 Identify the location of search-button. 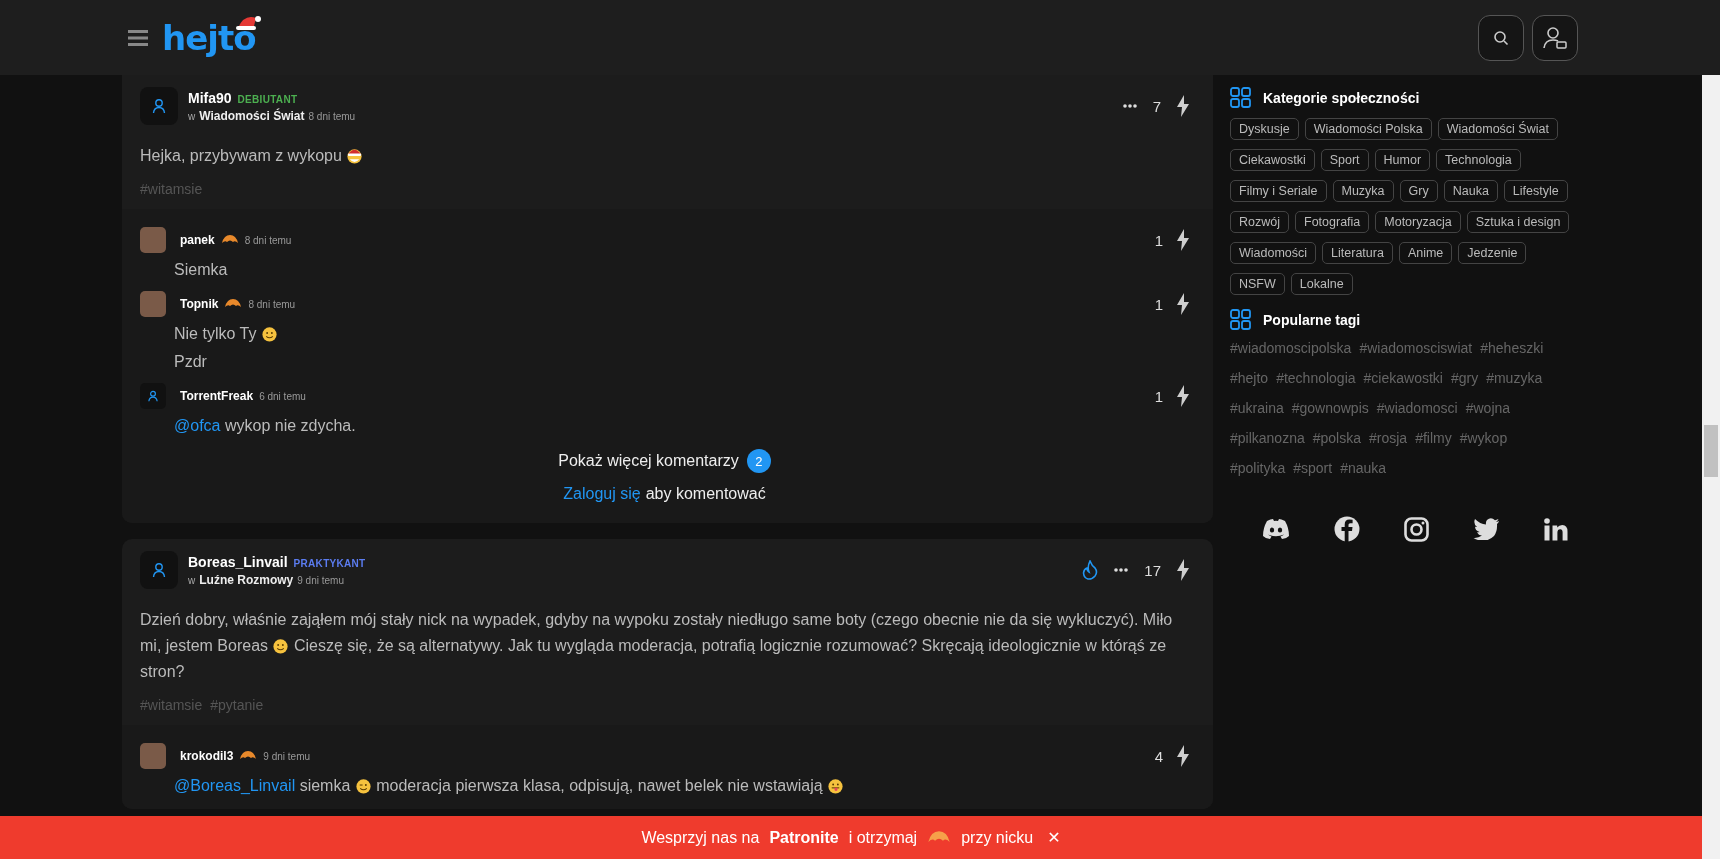
(1501, 37).